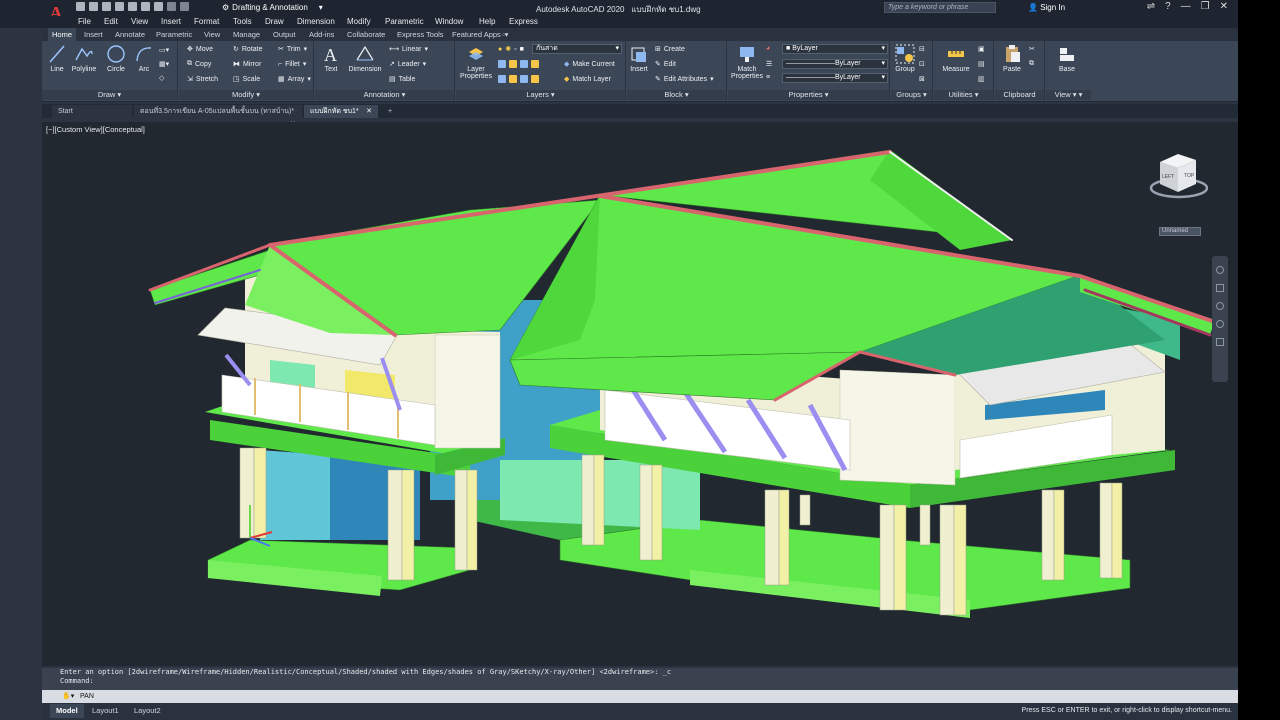 The image size is (1280, 720). Describe the element at coordinates (639, 58) in the screenshot. I see `insert-block-tool: Insert` at that location.